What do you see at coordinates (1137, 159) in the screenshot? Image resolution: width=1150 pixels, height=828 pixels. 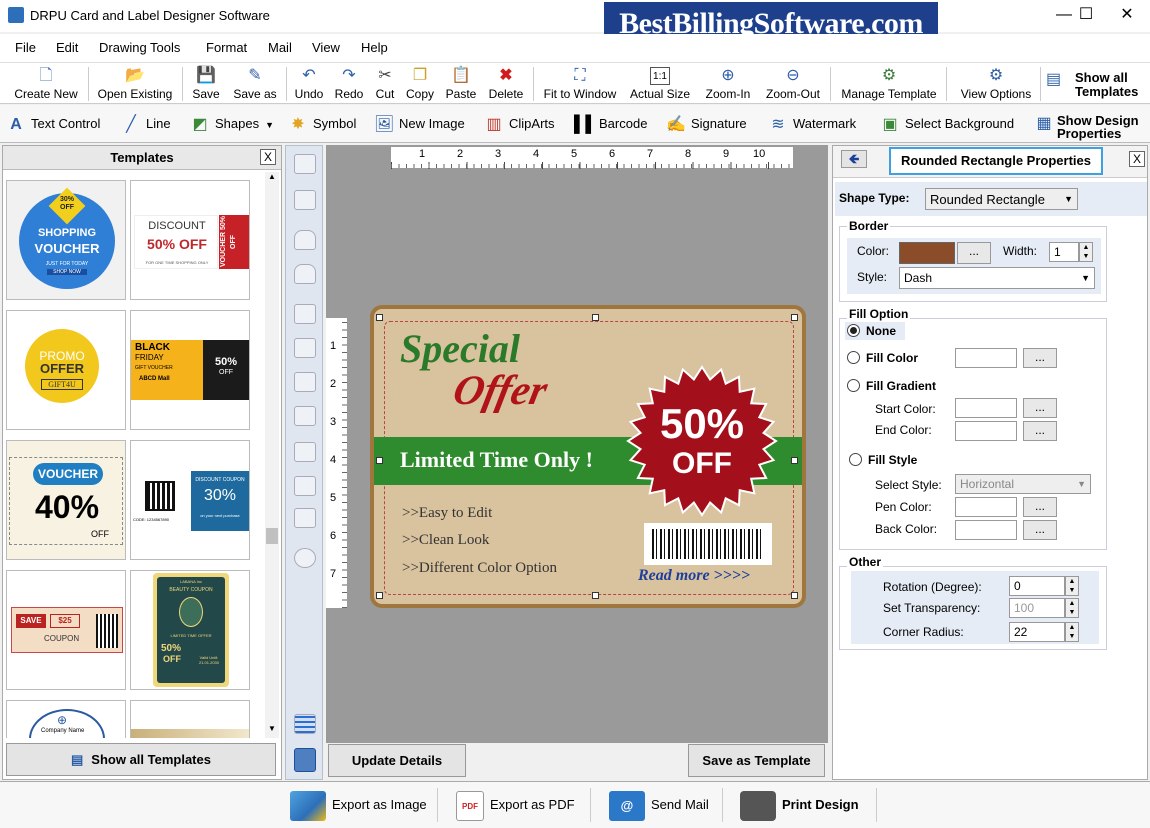 I see `properties-close-button: X` at bounding box center [1137, 159].